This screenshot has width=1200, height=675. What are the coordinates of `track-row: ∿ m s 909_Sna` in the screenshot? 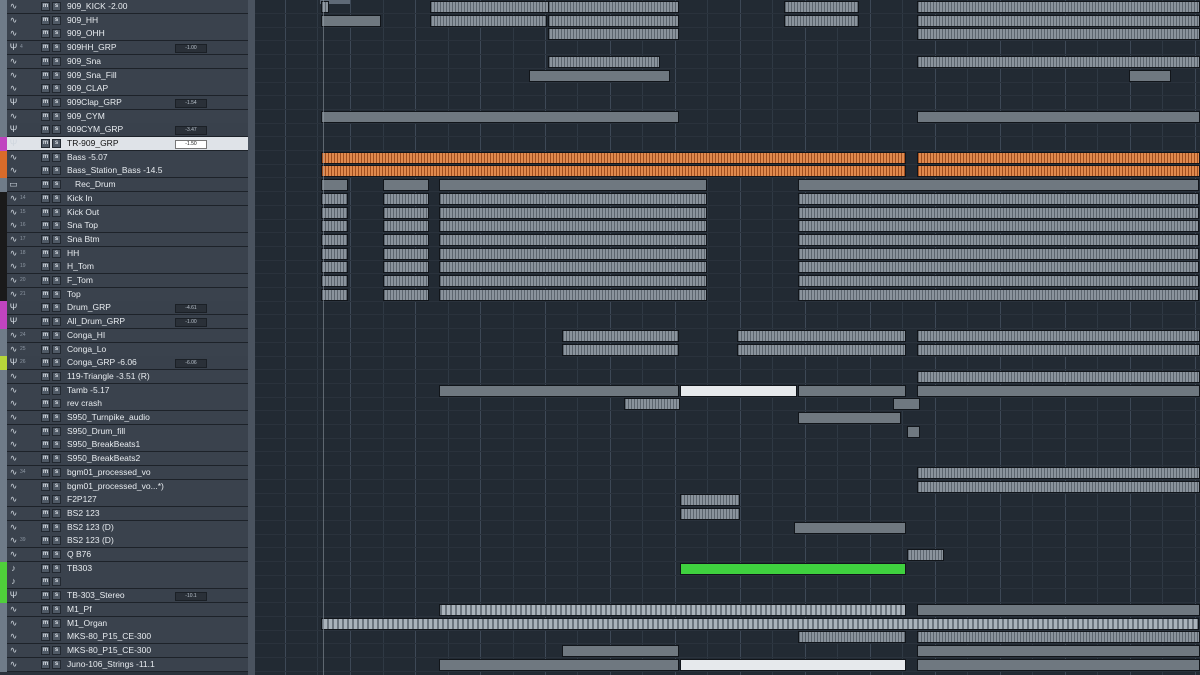 It's located at (127, 62).